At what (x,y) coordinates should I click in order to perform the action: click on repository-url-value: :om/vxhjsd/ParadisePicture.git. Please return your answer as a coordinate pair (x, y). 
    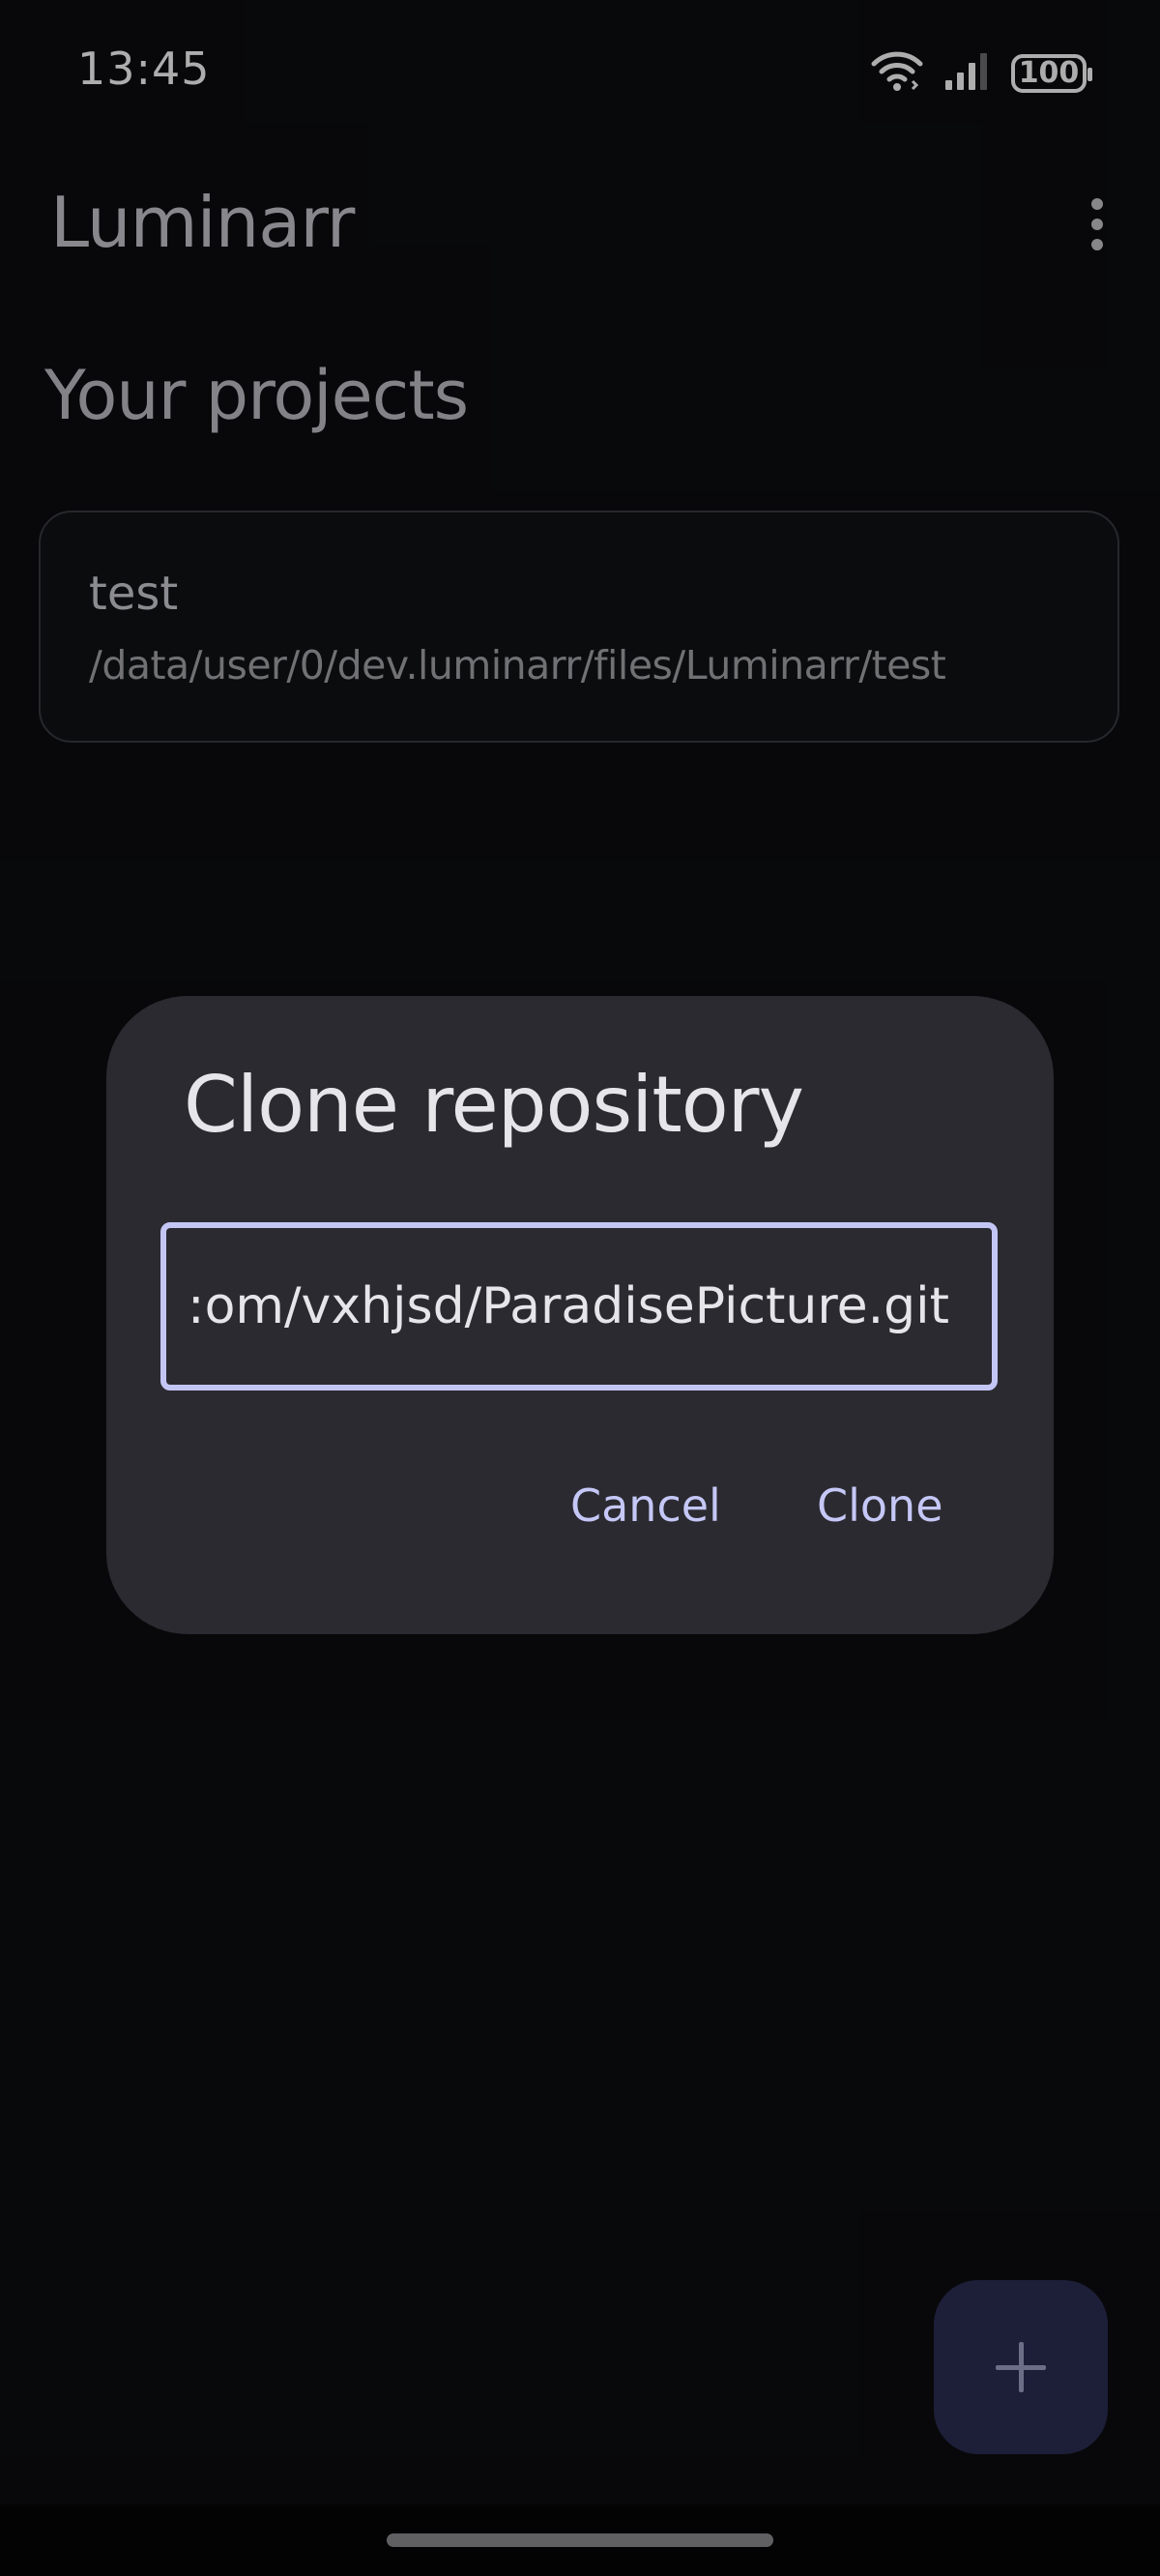
    Looking at the image, I should click on (568, 1306).